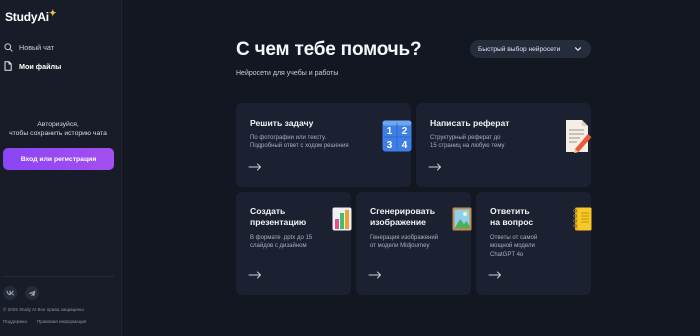  I want to click on divider, so click(58, 276).